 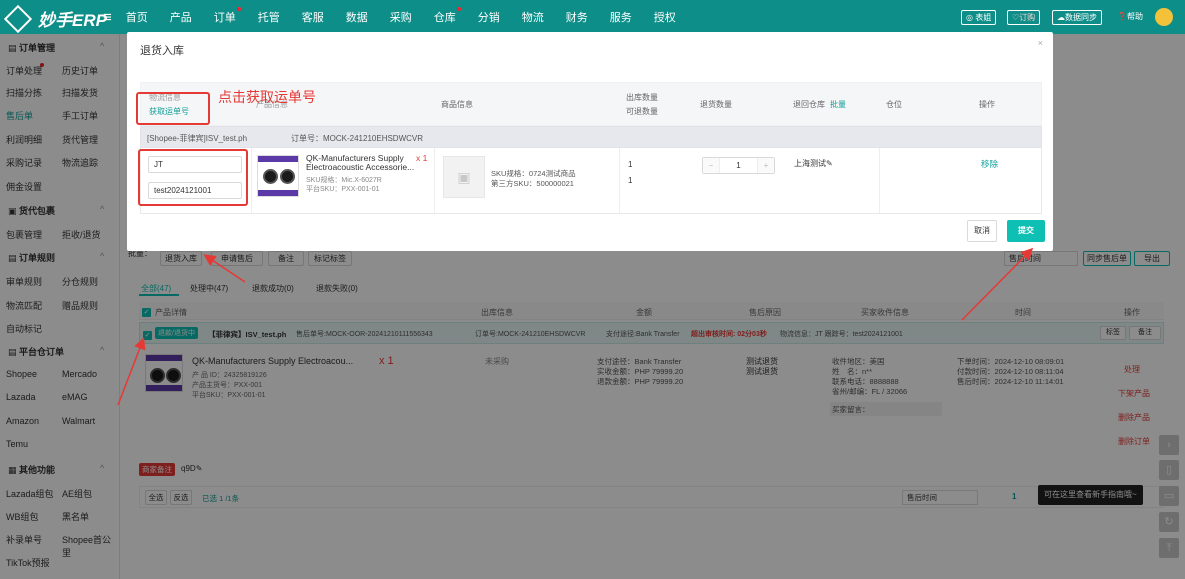 I want to click on arrow-to-return-button, so click(x=224, y=268).